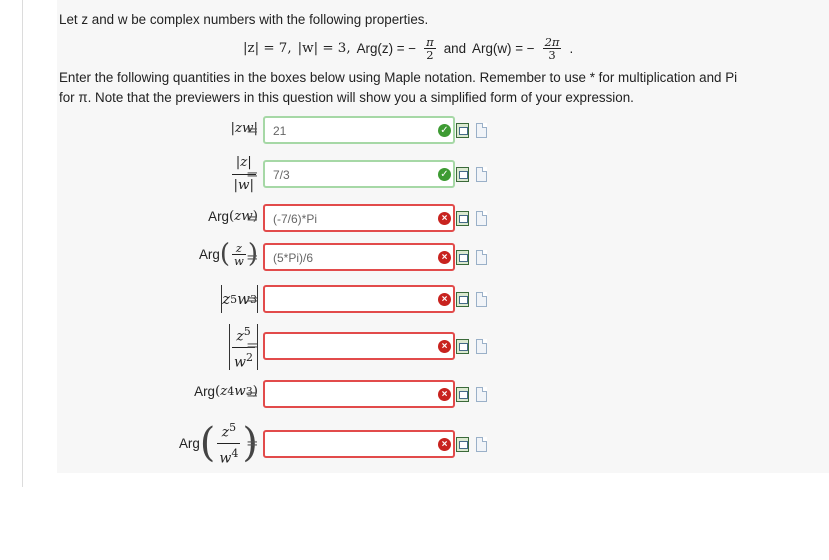 This screenshot has width=829, height=560. I want to click on answer-row-2: |z| |w| = 7/3 ✓, so click(414, 175).